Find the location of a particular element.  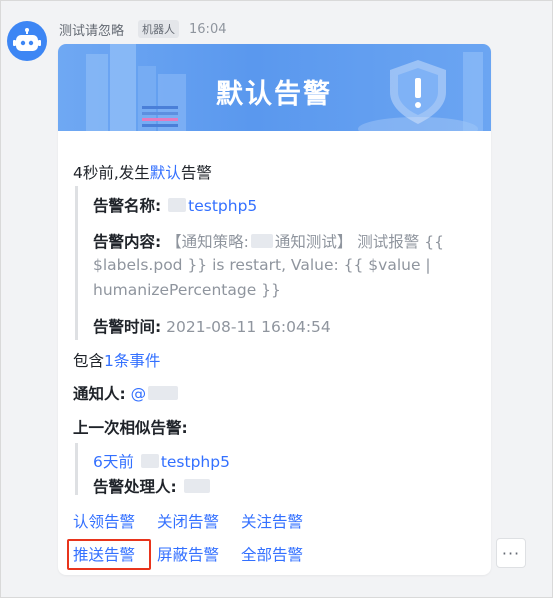

robot-avatar is located at coordinates (27, 41).